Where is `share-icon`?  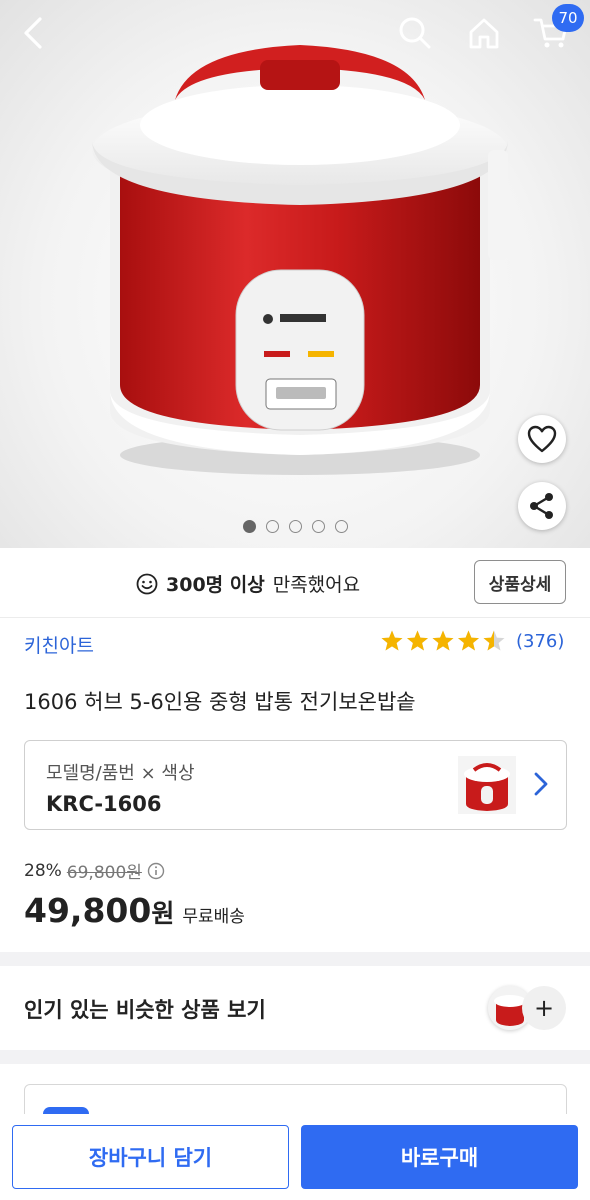 share-icon is located at coordinates (541, 506).